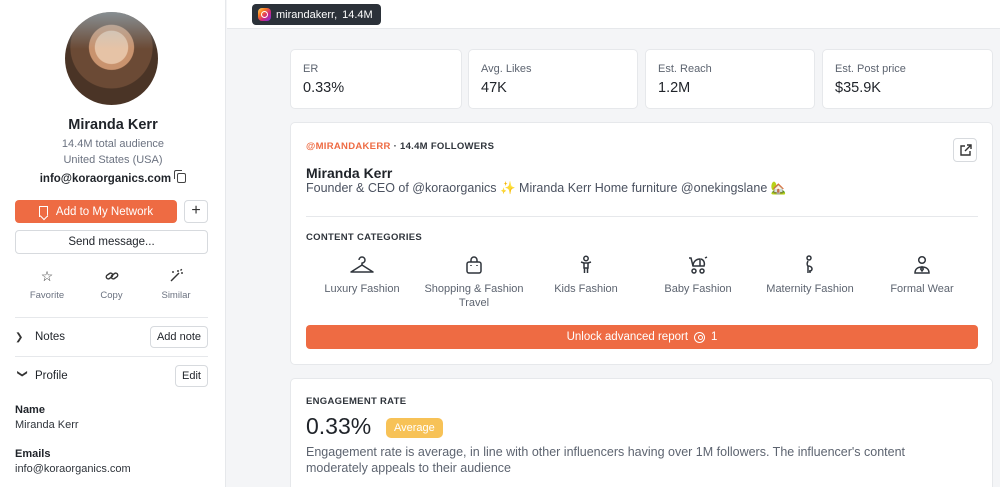 The image size is (1000, 487). I want to click on add-button: +, so click(196, 211).